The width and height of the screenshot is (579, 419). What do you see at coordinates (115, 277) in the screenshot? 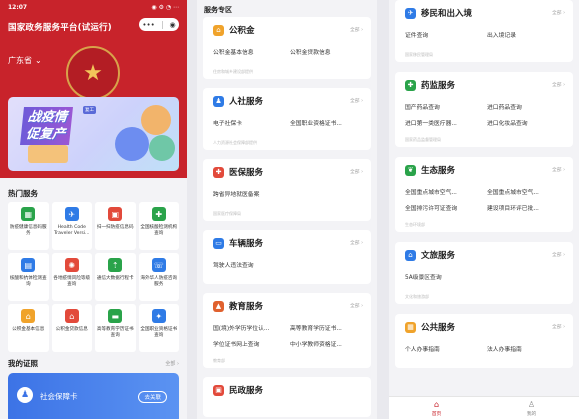
I see `hot-service-item: ⇡ 通信大数据行程卡` at bounding box center [115, 277].